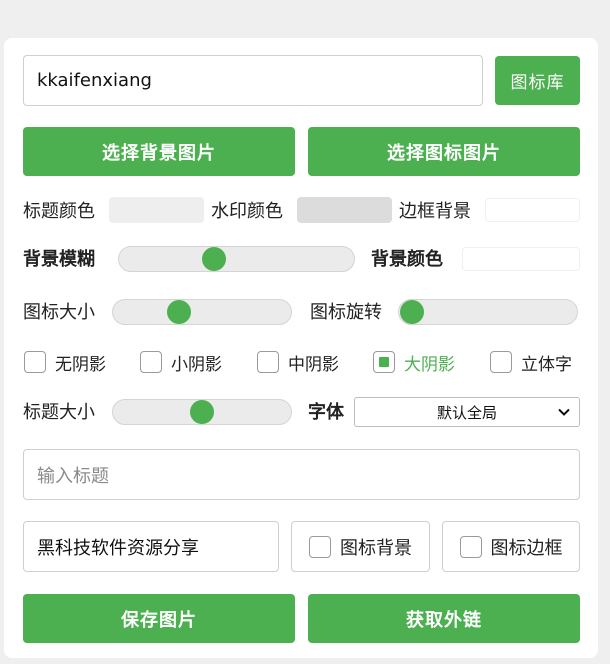 The image size is (610, 664). What do you see at coordinates (435, 211) in the screenshot?
I see `border-background-label: 边框背景` at bounding box center [435, 211].